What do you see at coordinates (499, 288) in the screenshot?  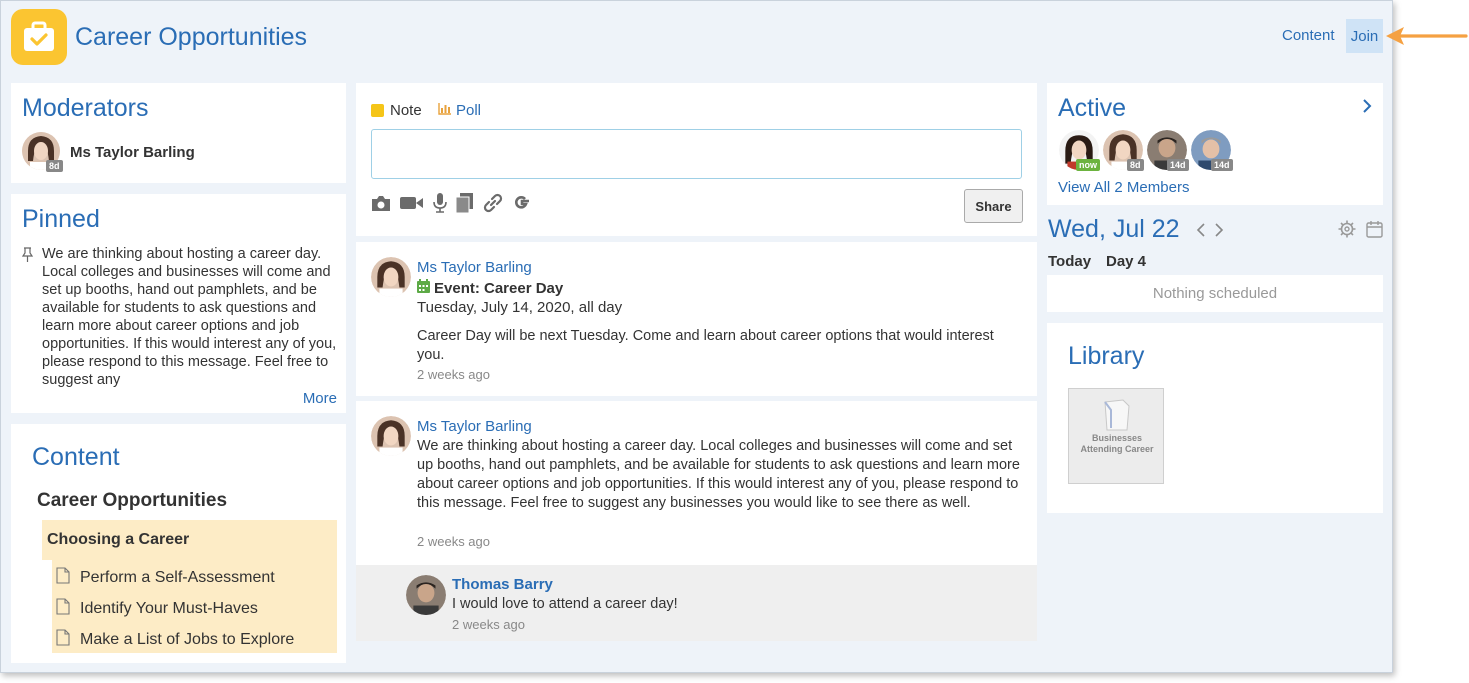 I see `event-label: Event: Career Day` at bounding box center [499, 288].